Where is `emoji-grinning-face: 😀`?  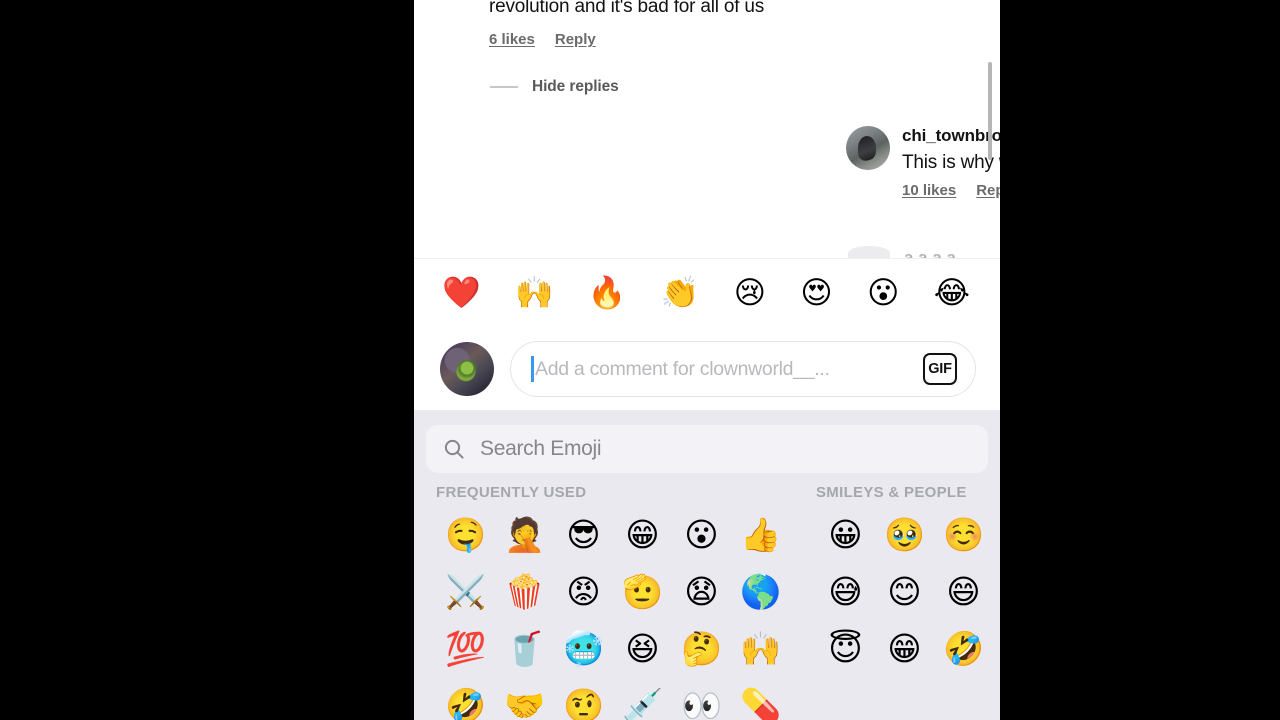
emoji-grinning-face: 😀 is located at coordinates (845, 534).